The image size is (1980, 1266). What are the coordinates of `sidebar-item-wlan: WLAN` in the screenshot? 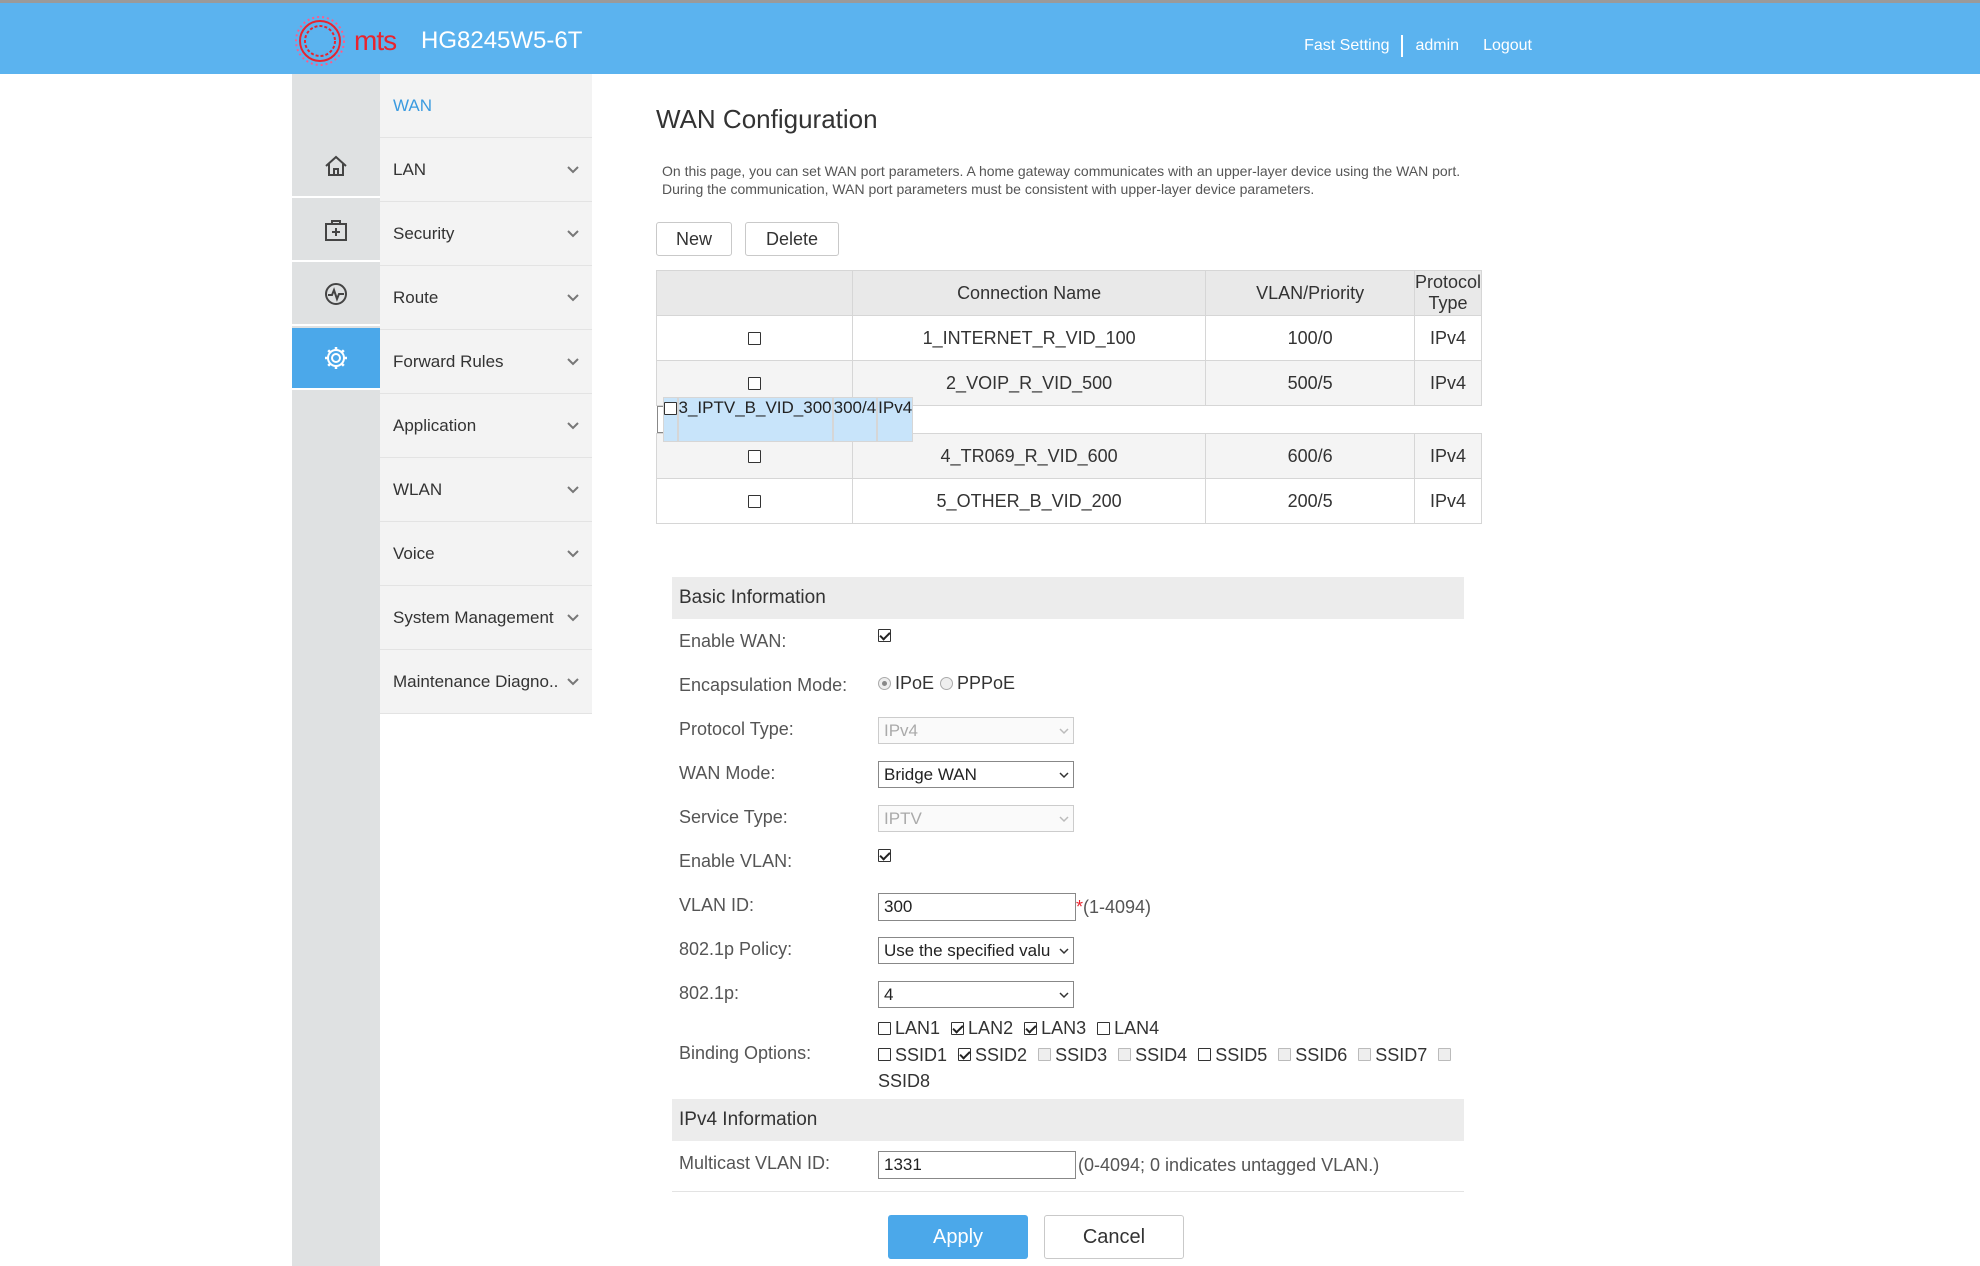 It's located at (486, 490).